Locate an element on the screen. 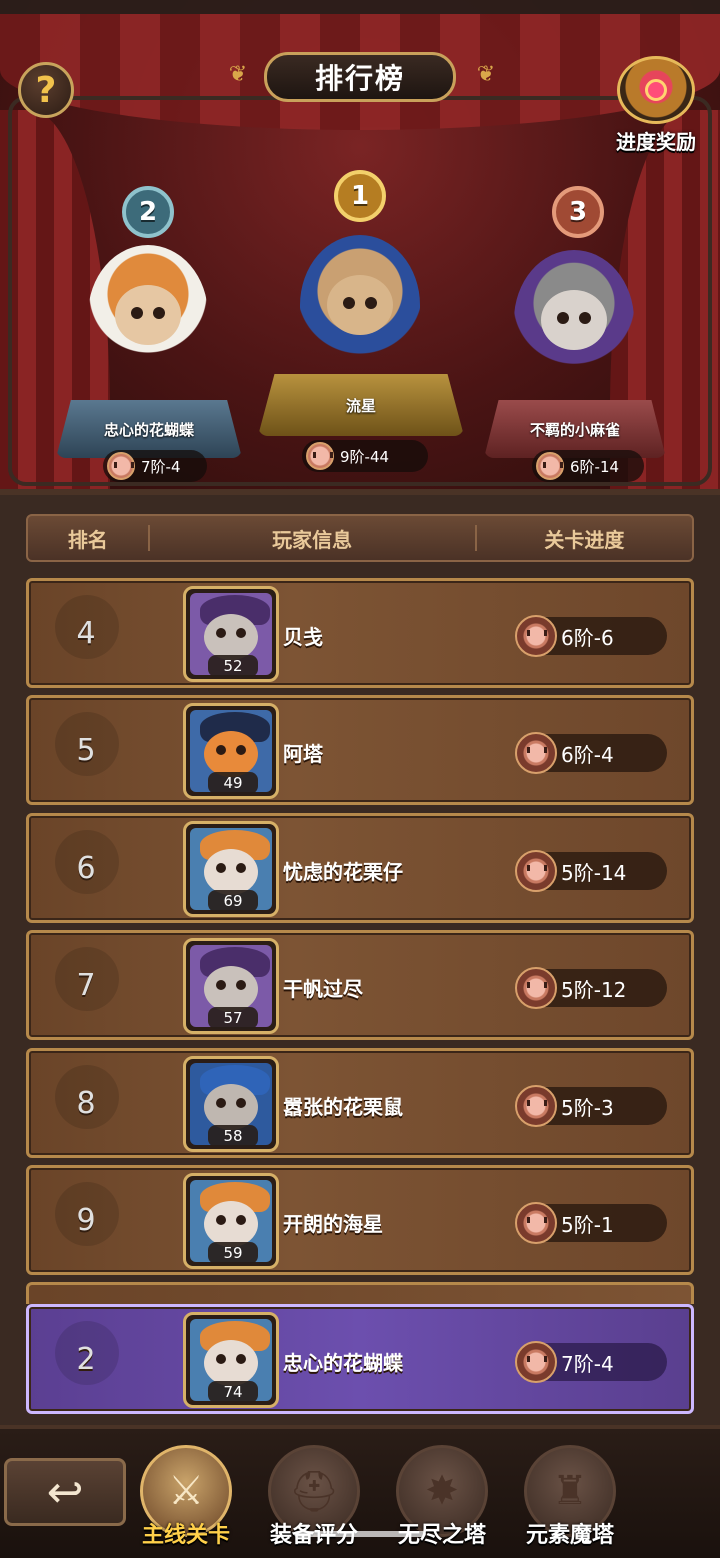 The height and width of the screenshot is (1558, 720). nav-endless-tower: ✸ 无尽之塔 is located at coordinates (442, 1500).